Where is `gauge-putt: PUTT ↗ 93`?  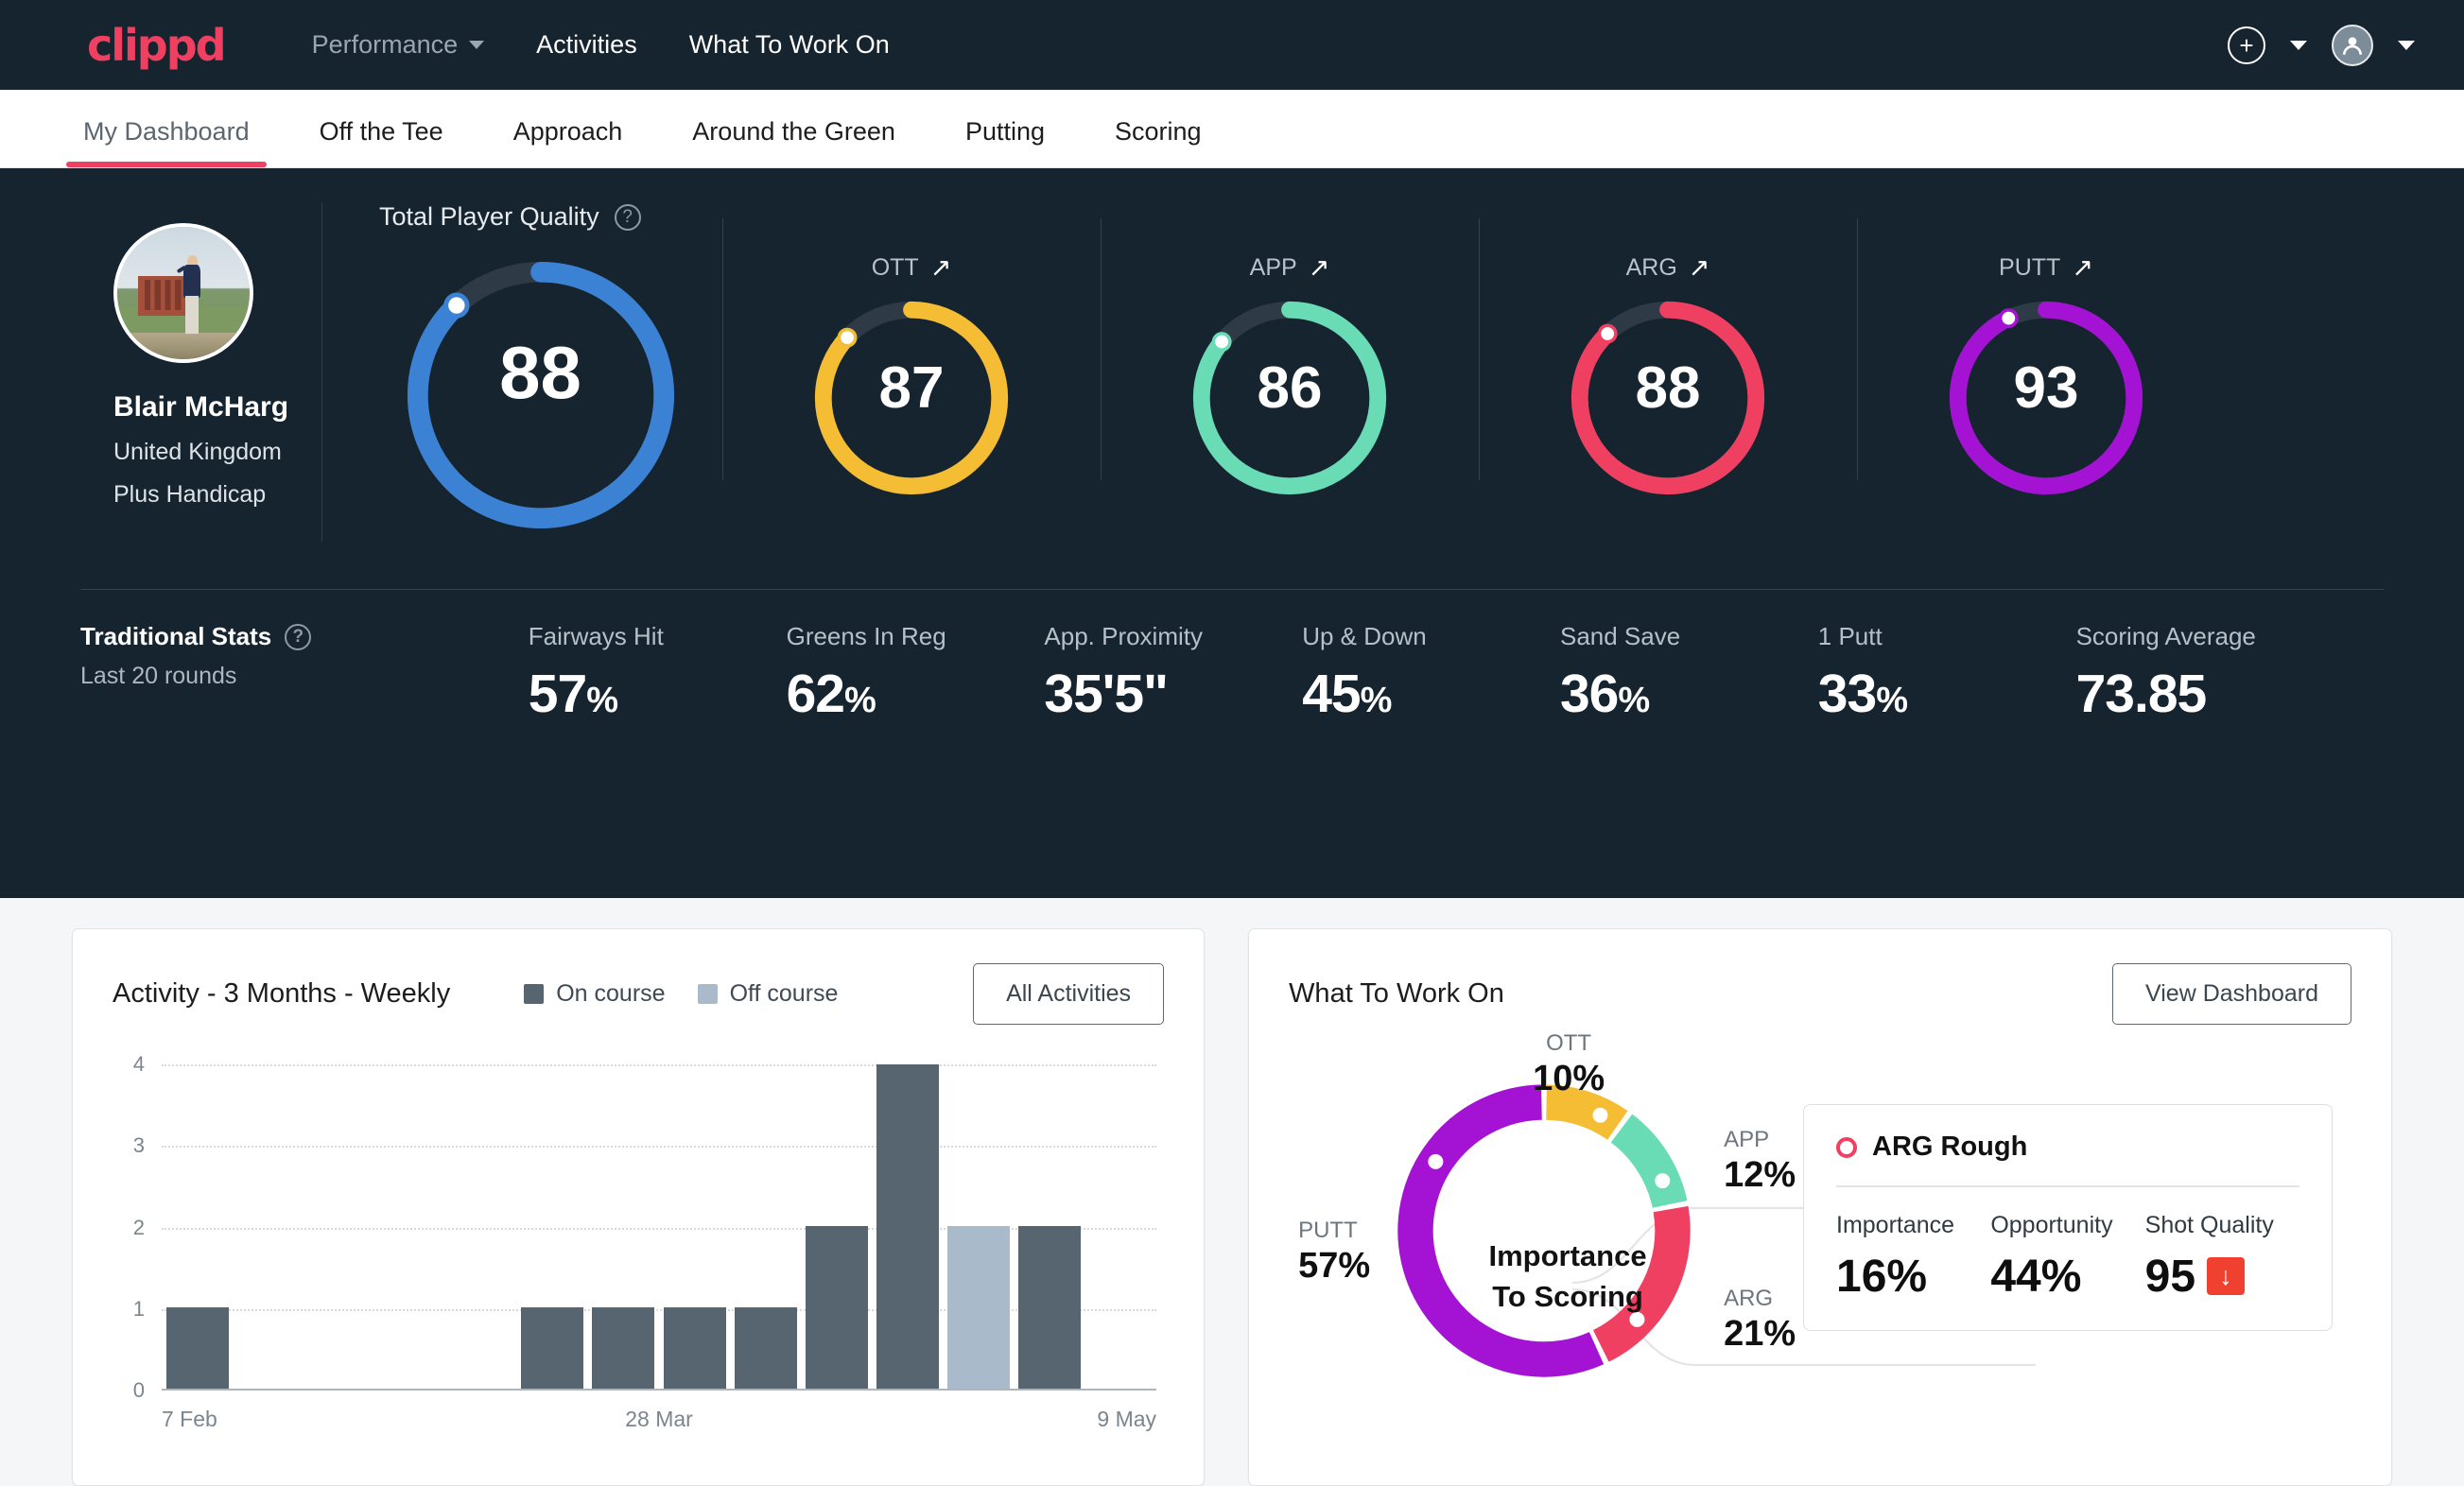
gauge-putt: PUTT ↗ 93 is located at coordinates (2046, 360).